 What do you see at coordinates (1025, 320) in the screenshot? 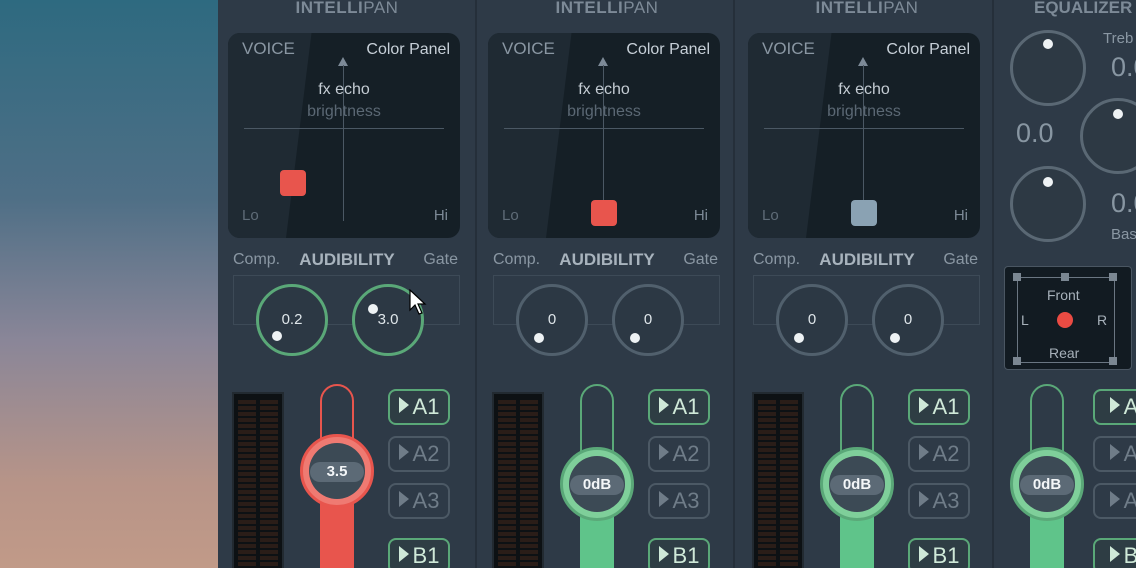
I see `surround-left-label: L` at bounding box center [1025, 320].